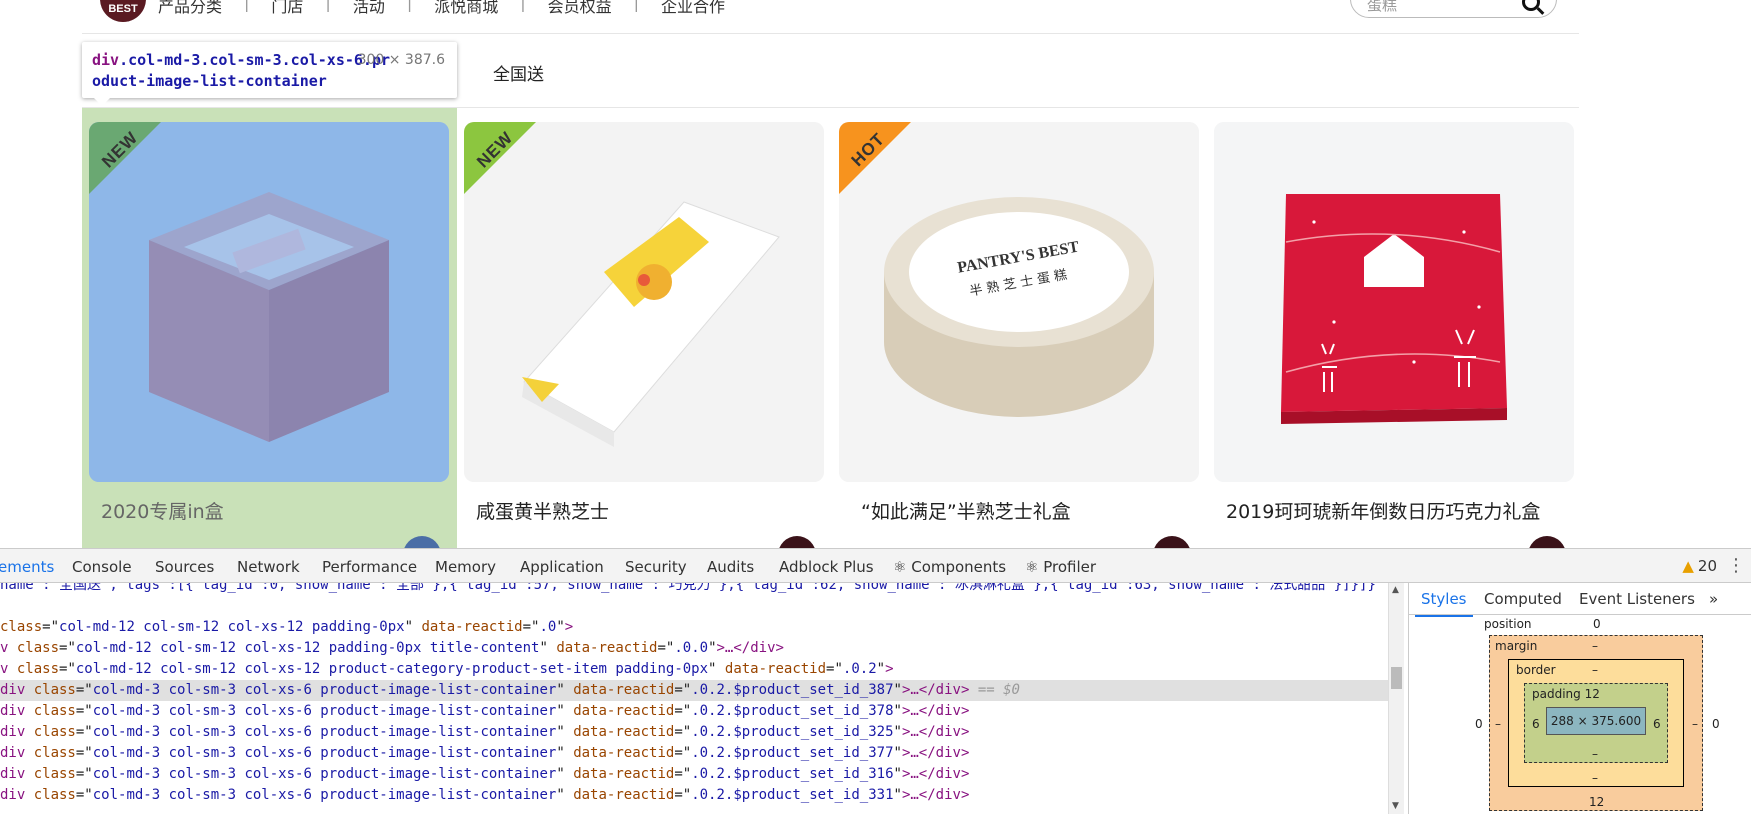  What do you see at coordinates (1536, 724) in the screenshot?
I see `padding-left-value: 6` at bounding box center [1536, 724].